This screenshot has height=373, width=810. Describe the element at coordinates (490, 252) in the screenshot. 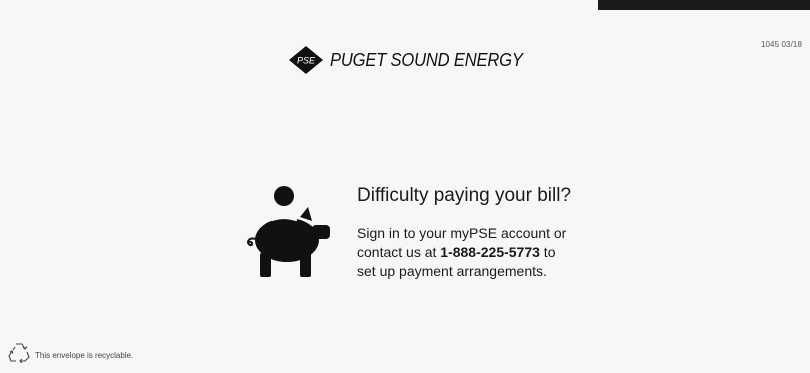

I see `phone-number: 1-888-225-5773` at that location.